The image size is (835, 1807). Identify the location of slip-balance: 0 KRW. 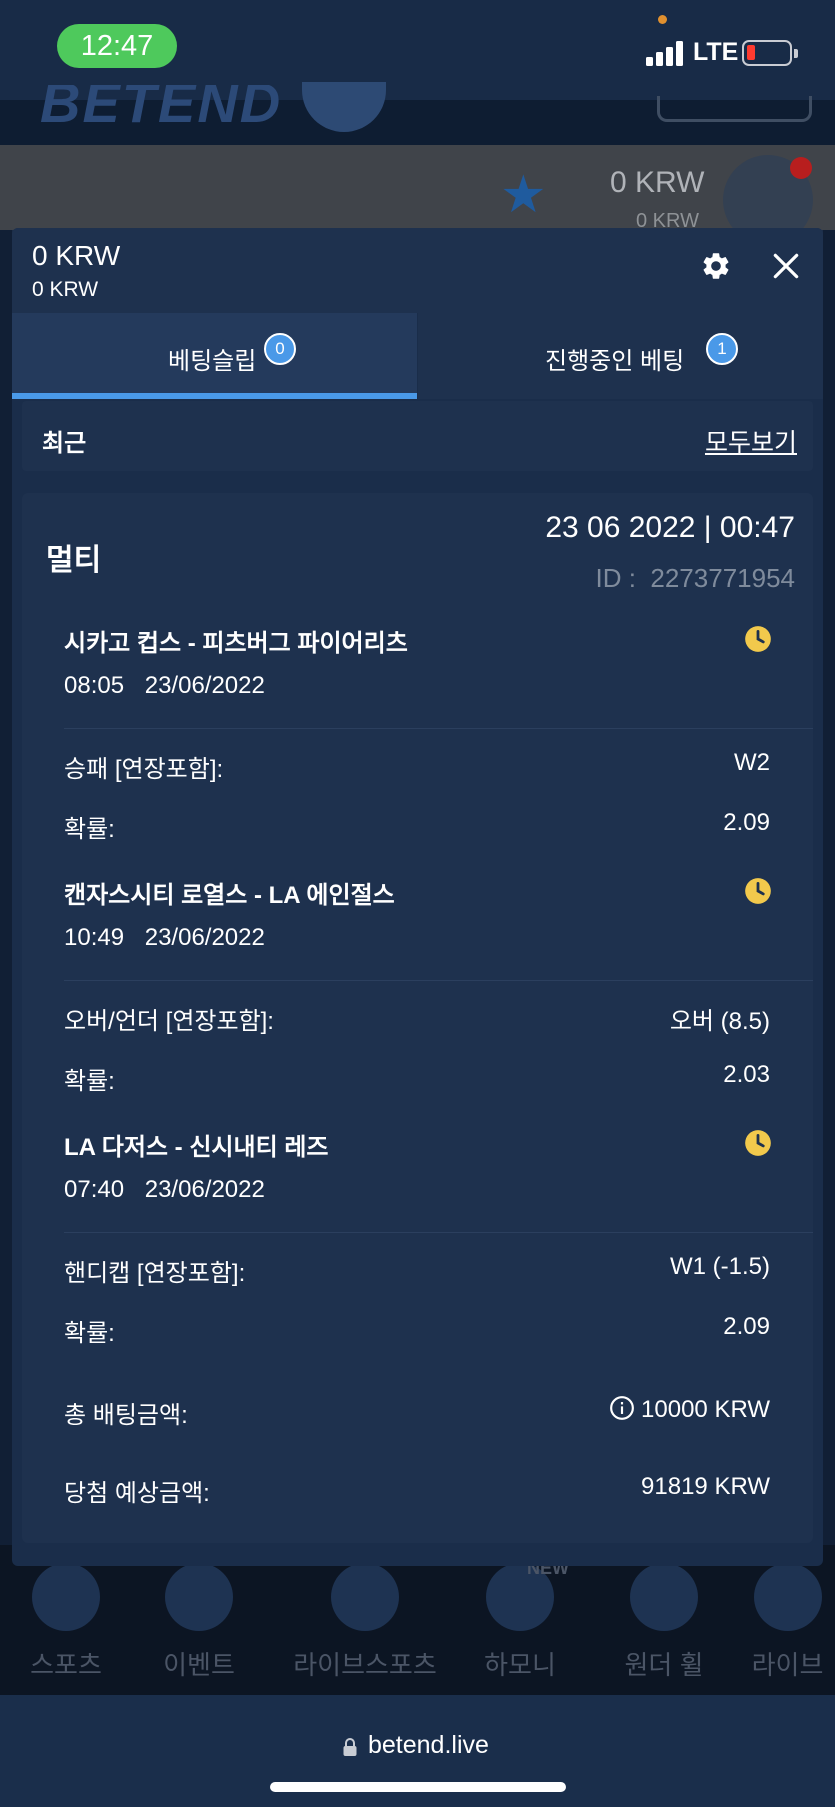
(76, 255).